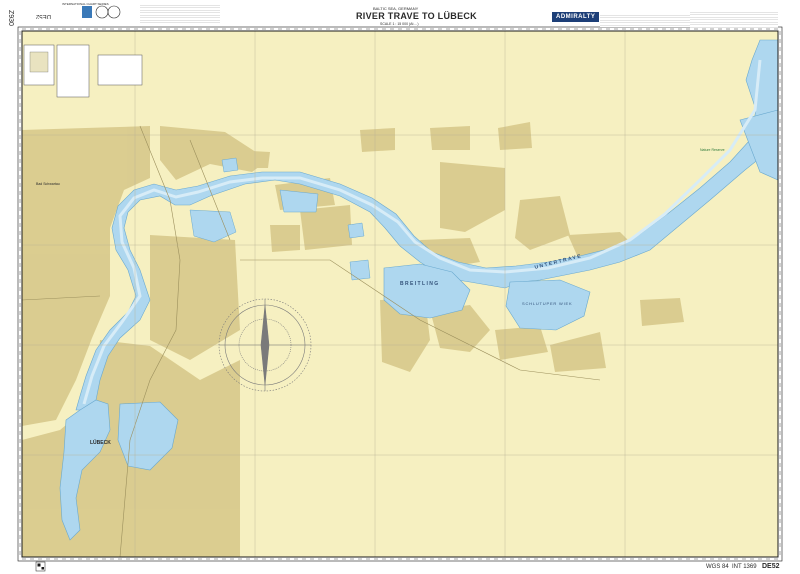  What do you see at coordinates (712, 150) in the screenshot?
I see `label-nature-reserve: Nature Reserve` at bounding box center [712, 150].